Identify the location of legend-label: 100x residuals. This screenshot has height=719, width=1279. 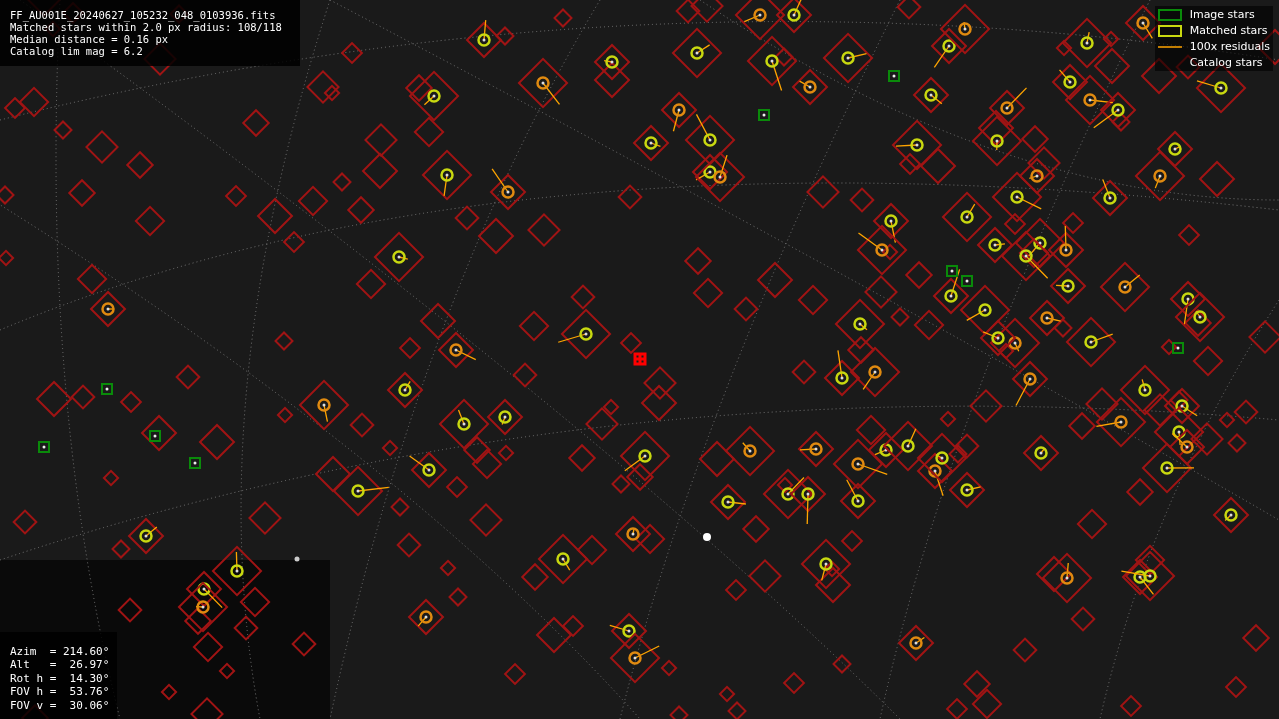
(1229, 46).